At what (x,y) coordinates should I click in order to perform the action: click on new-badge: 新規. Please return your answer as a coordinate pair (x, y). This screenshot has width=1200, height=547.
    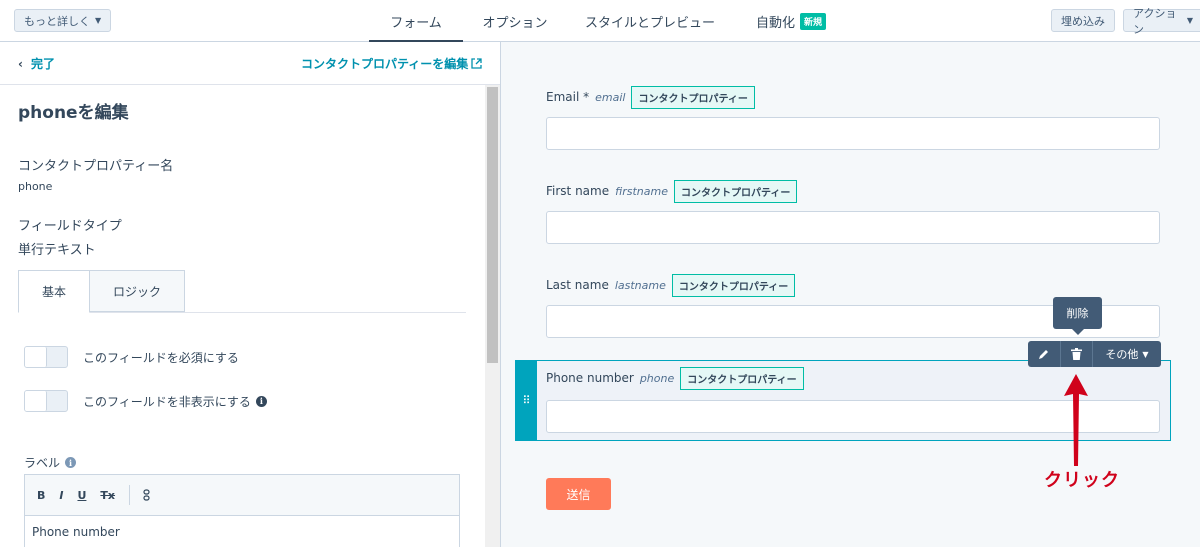
    Looking at the image, I should click on (813, 21).